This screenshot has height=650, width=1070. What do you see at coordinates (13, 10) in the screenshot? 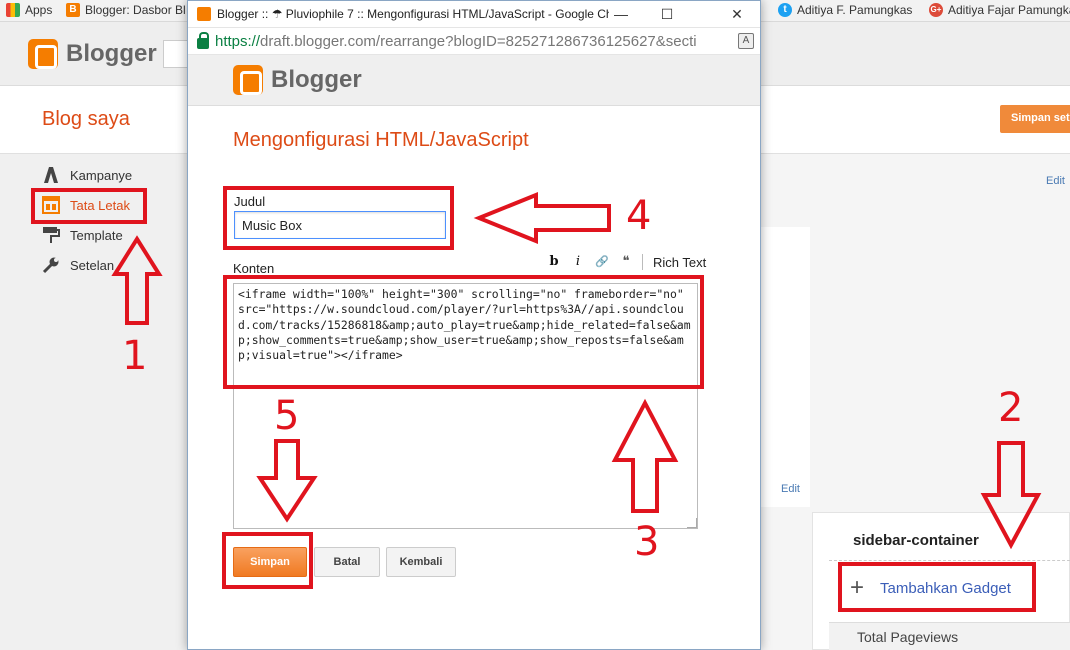
I see `apps-grid-icon` at bounding box center [13, 10].